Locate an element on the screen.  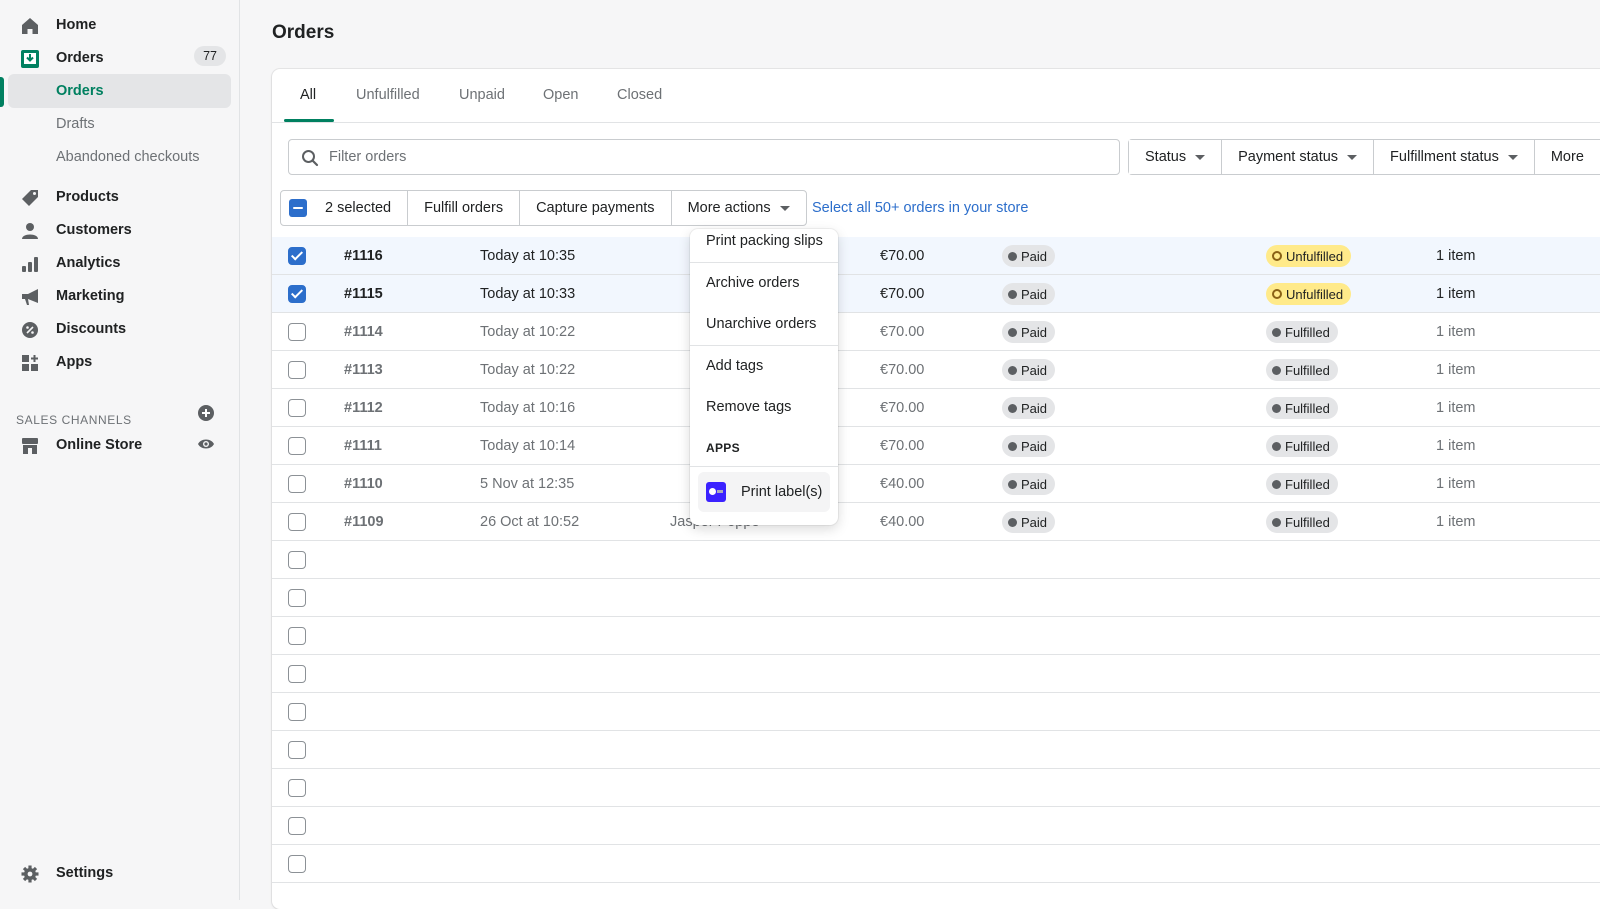
sales-channels-heading: SALES CHANNELS is located at coordinates (74, 420).